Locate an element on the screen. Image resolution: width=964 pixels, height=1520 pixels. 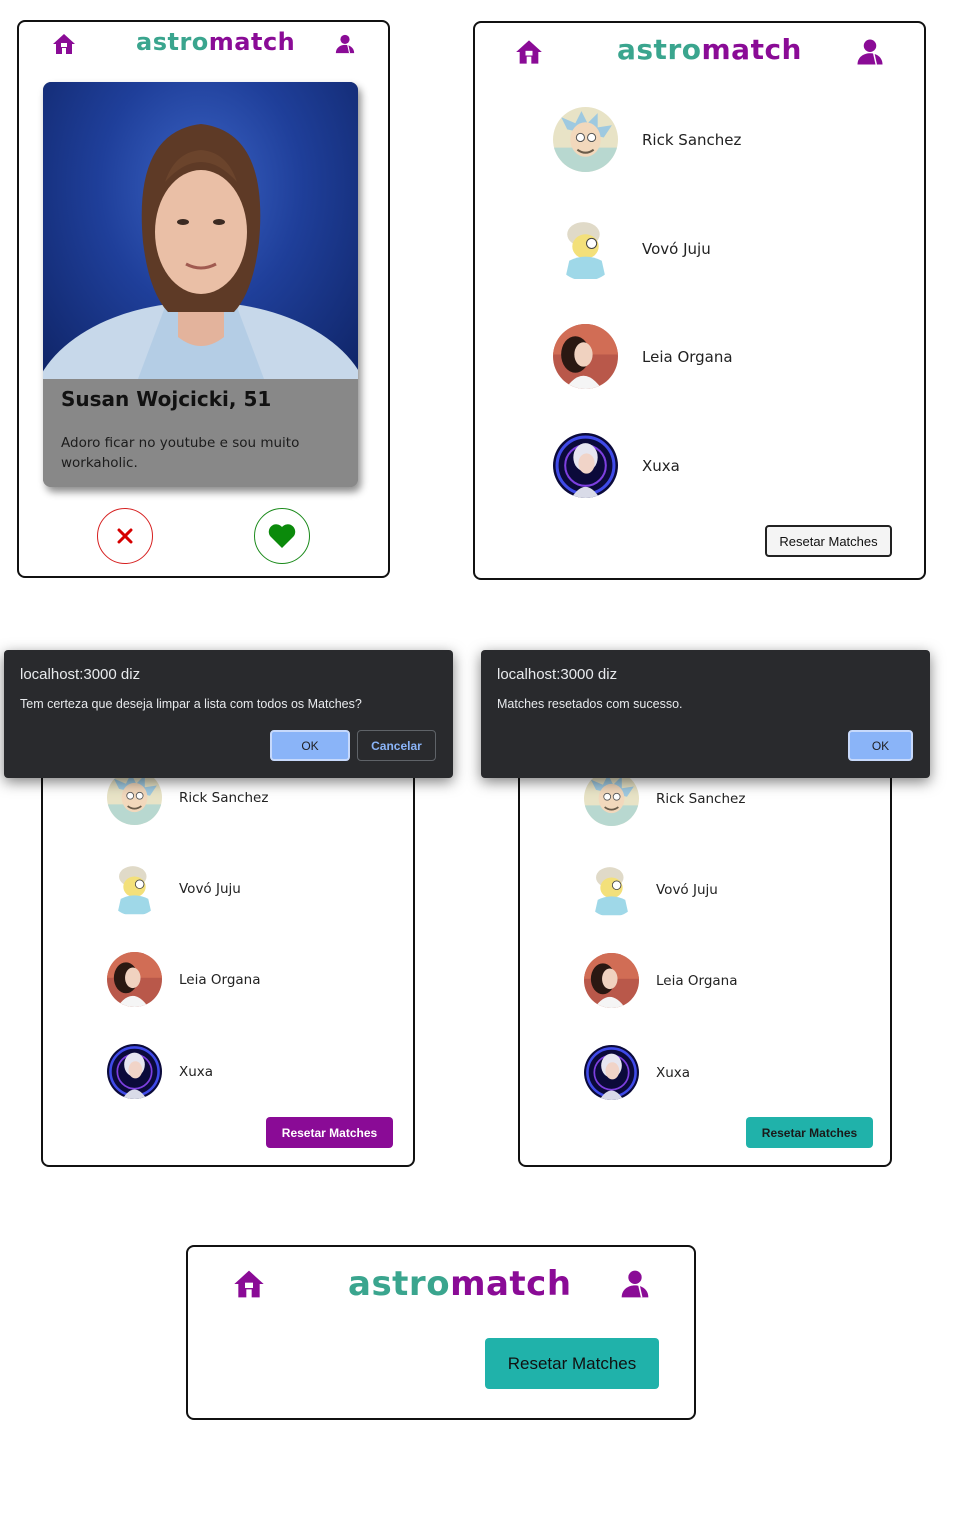
like-button is located at coordinates (282, 536).